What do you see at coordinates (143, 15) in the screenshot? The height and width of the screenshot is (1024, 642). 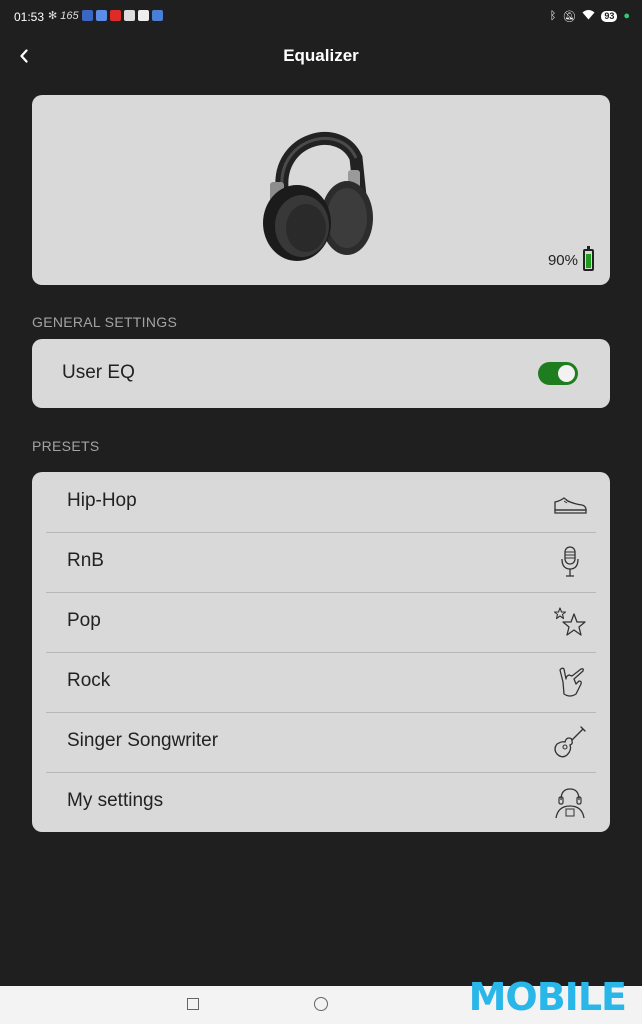 I see `chat-icon` at bounding box center [143, 15].